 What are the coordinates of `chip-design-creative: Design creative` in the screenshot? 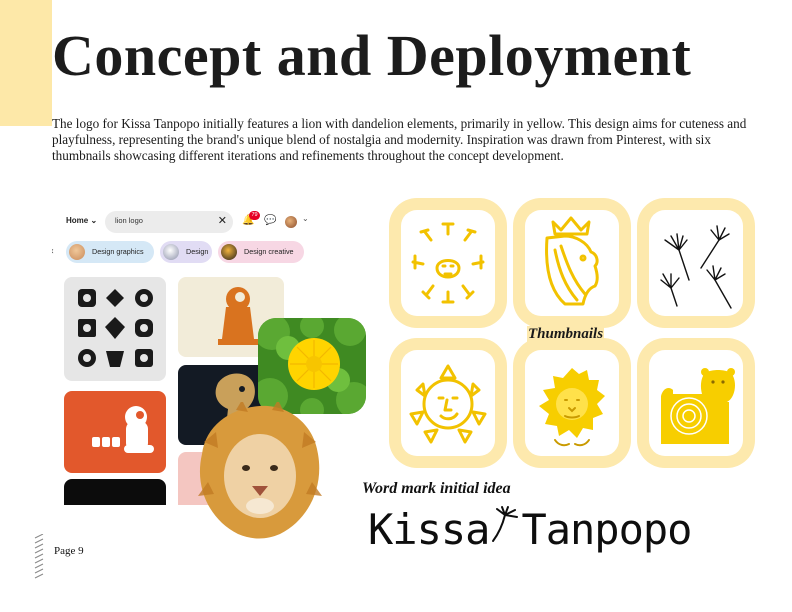 It's located at (261, 252).